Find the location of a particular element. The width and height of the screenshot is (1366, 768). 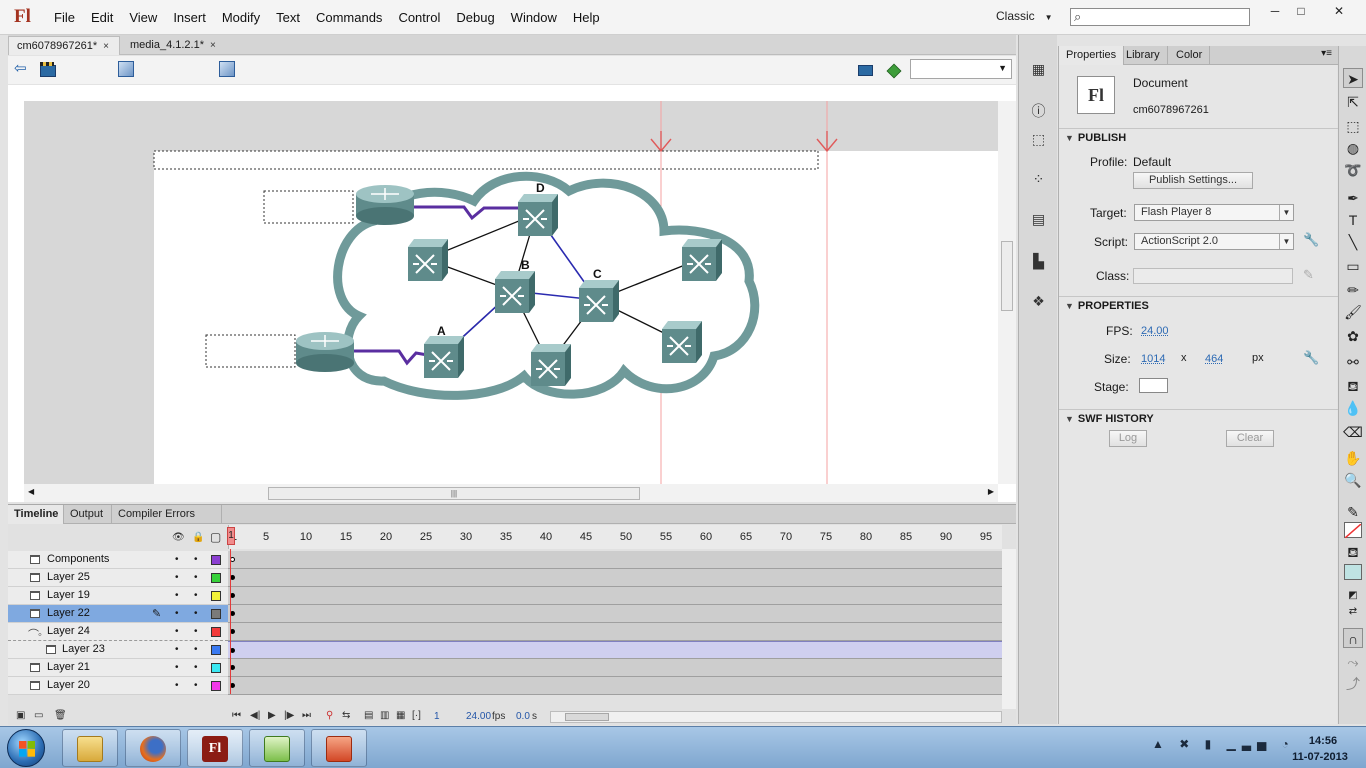

info-panel-icon: ⓘ is located at coordinates (1038, 111).